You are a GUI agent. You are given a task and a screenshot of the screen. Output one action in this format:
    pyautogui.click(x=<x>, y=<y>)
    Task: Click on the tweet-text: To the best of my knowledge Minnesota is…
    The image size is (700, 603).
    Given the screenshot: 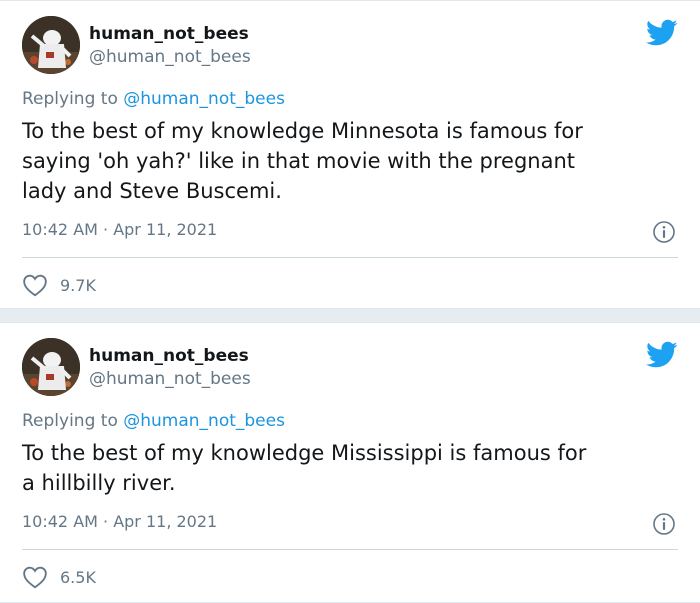 What is the action you would take?
    pyautogui.click(x=302, y=161)
    